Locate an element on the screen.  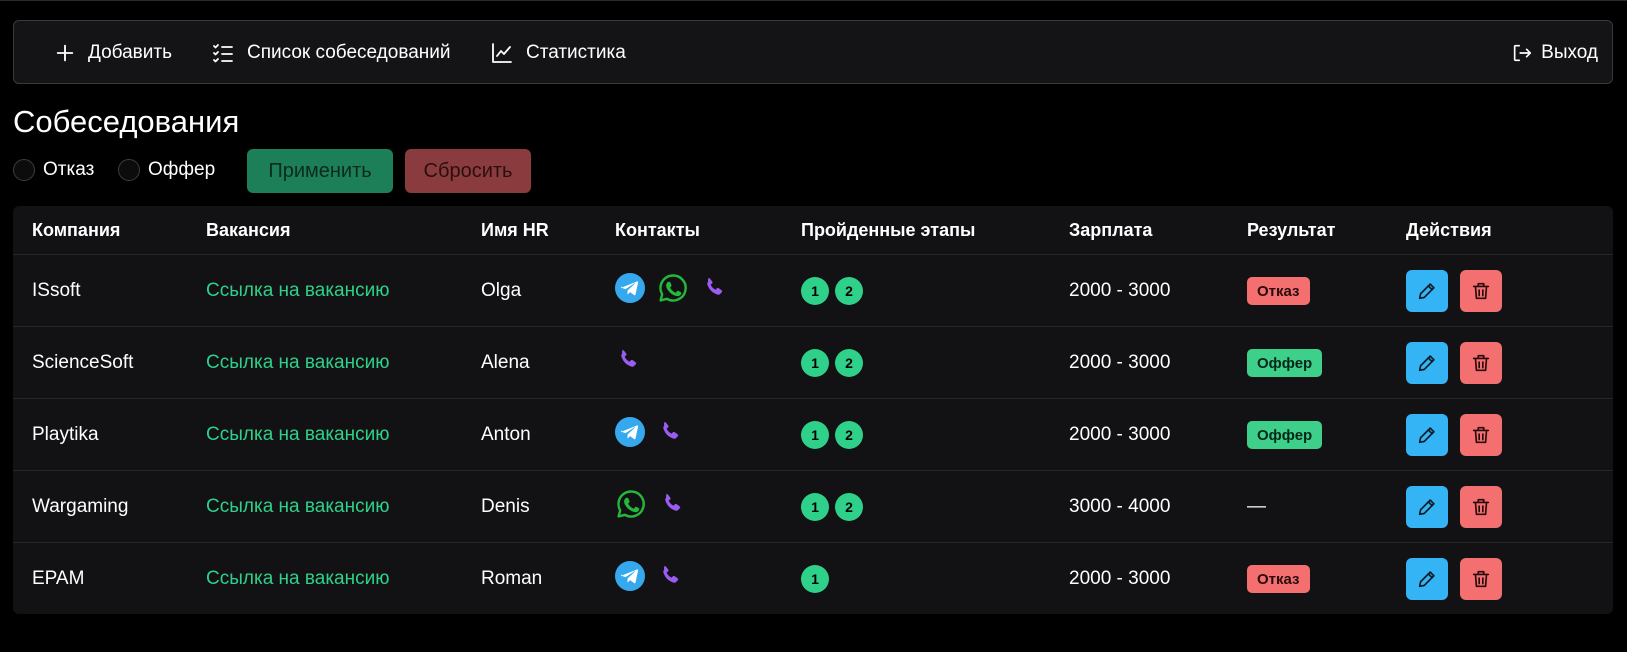
company-name: ISsoft is located at coordinates (56, 290).